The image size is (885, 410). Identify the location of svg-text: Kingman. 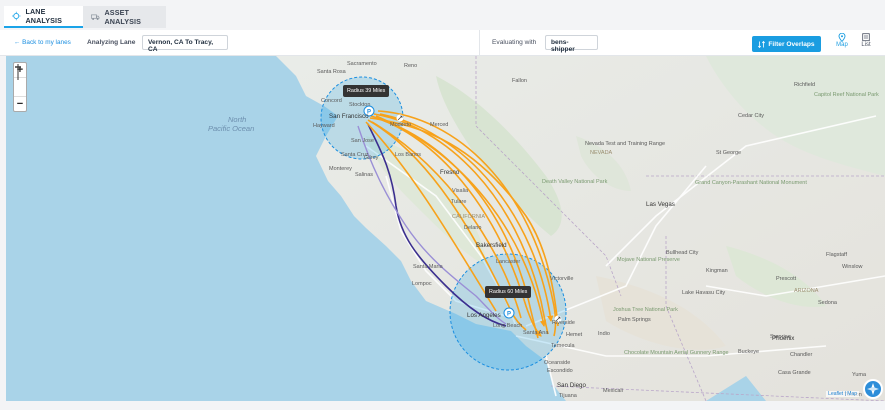
(717, 271).